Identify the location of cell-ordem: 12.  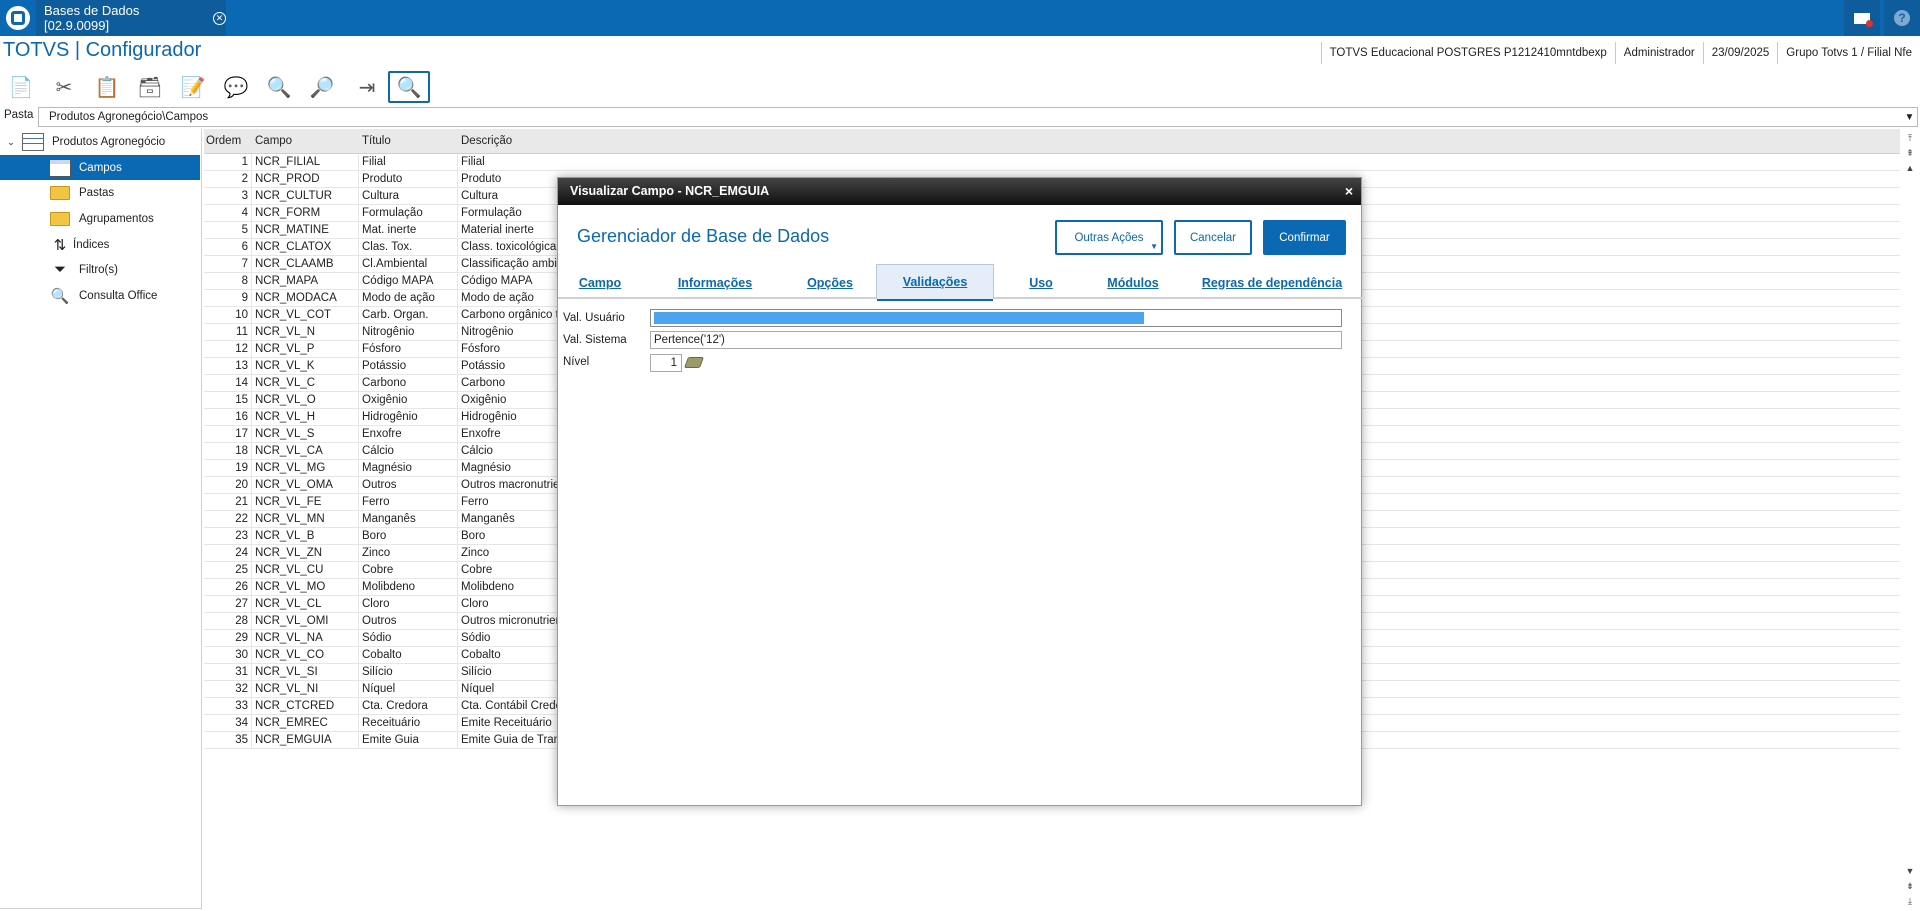
(228, 349).